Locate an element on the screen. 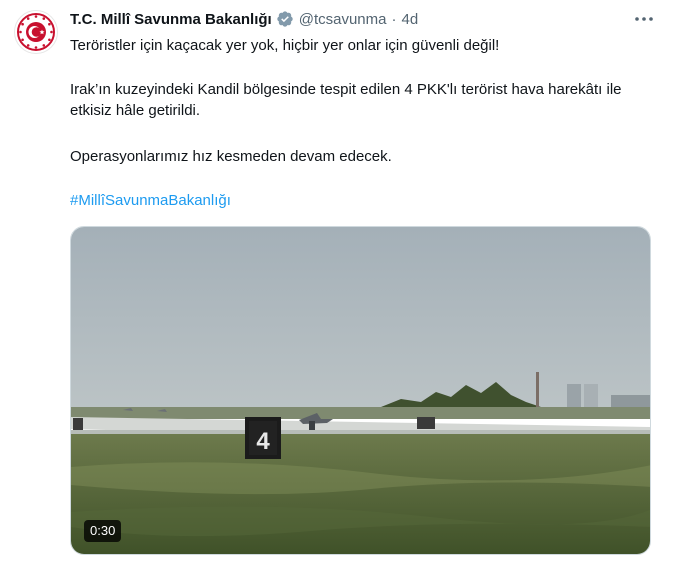  more-options-icon is located at coordinates (644, 19).